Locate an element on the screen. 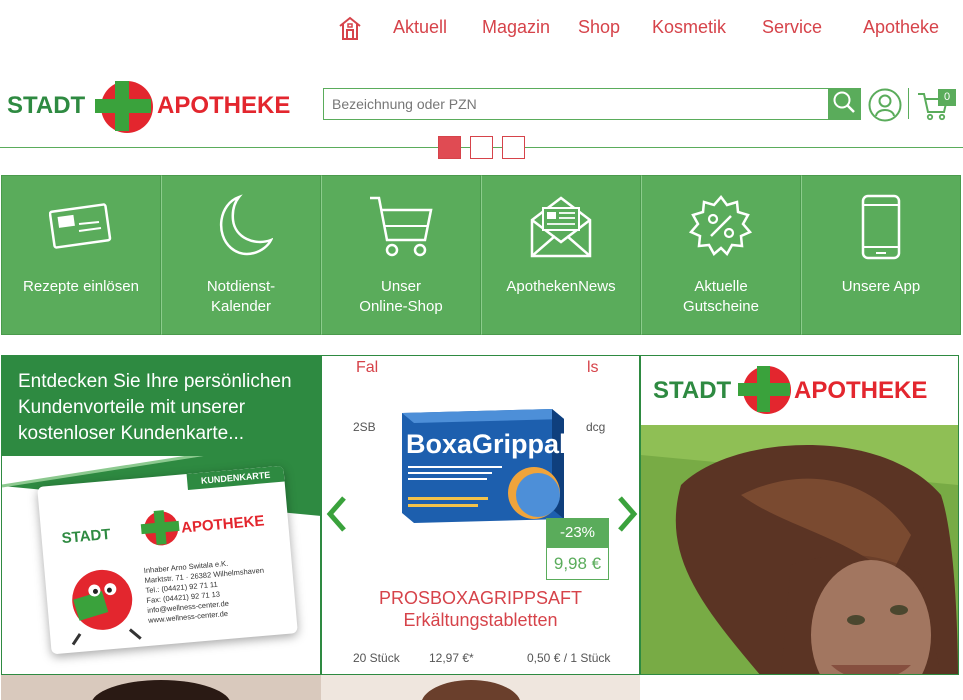 The height and width of the screenshot is (700, 963). tile-label-line2: Online-Shop is located at coordinates (401, 306).